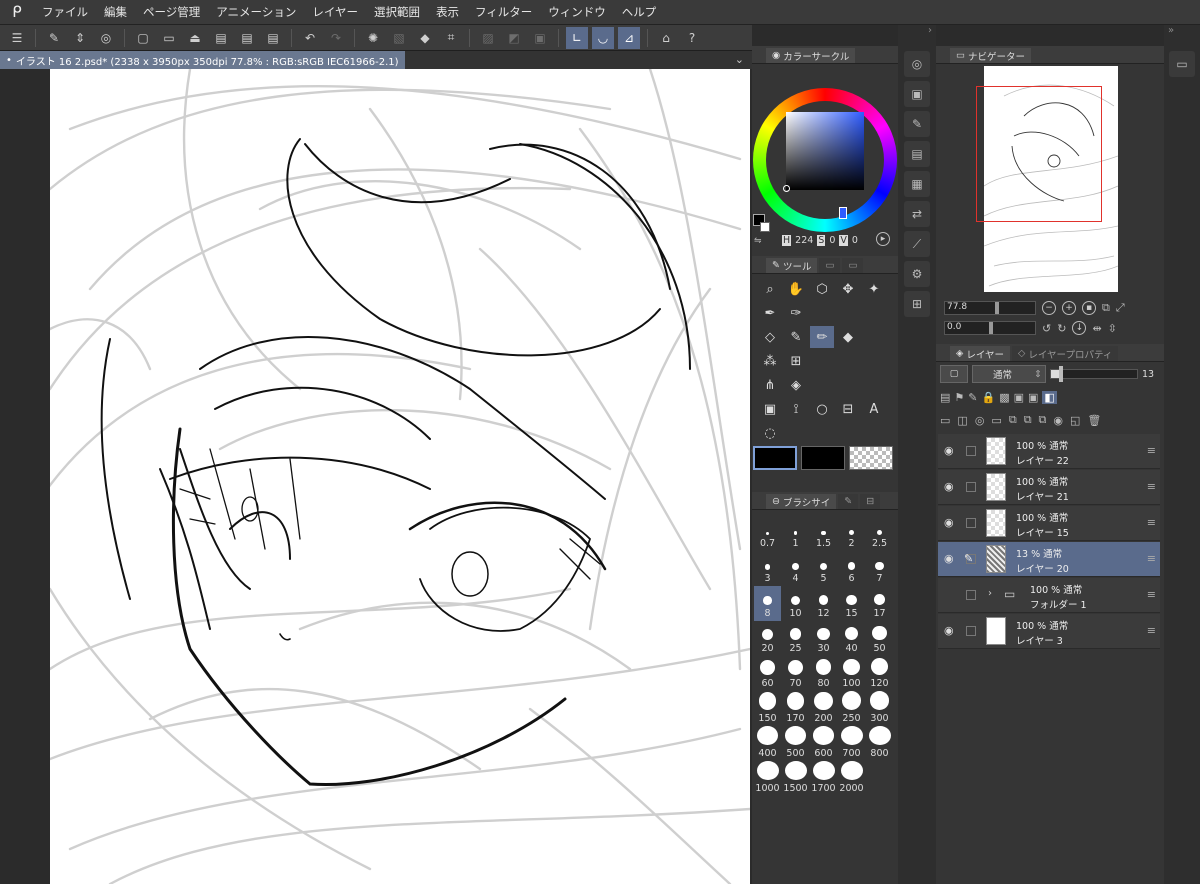 The image size is (1200, 884). Describe the element at coordinates (954, 374) in the screenshot. I see `layer-color-toggle: ▢` at that location.